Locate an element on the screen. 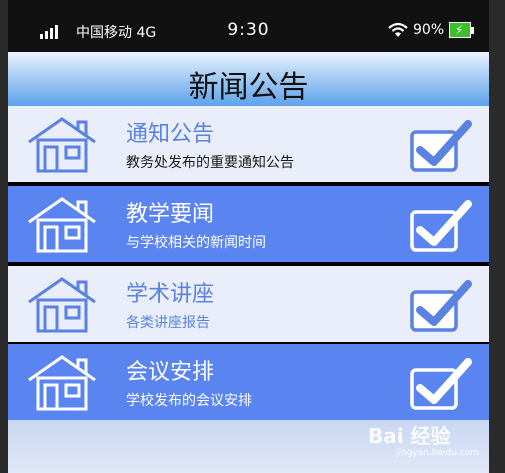 Image resolution: width=505 pixels, height=473 pixels. item-label: 会议安排 is located at coordinates (170, 372).